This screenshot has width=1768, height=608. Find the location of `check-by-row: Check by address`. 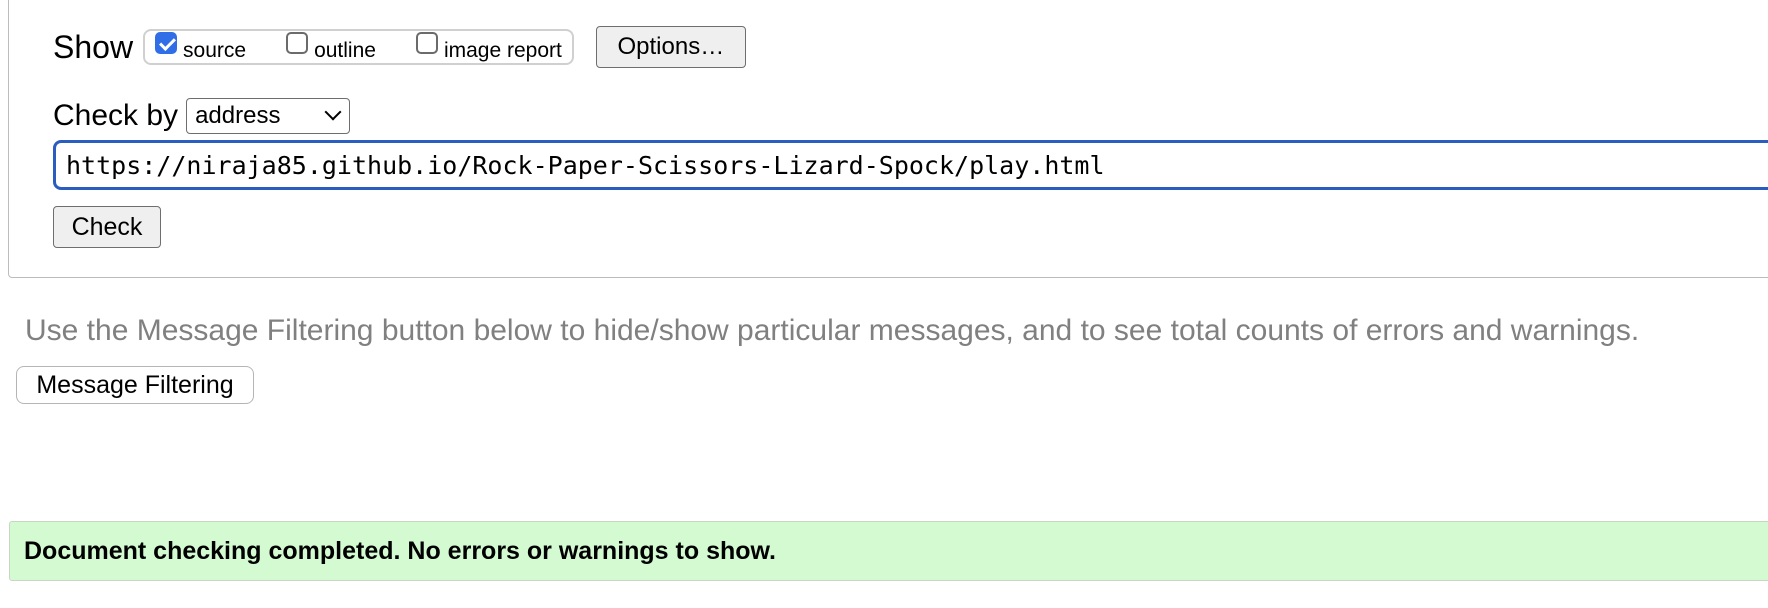

check-by-row: Check by address is located at coordinates (202, 116).